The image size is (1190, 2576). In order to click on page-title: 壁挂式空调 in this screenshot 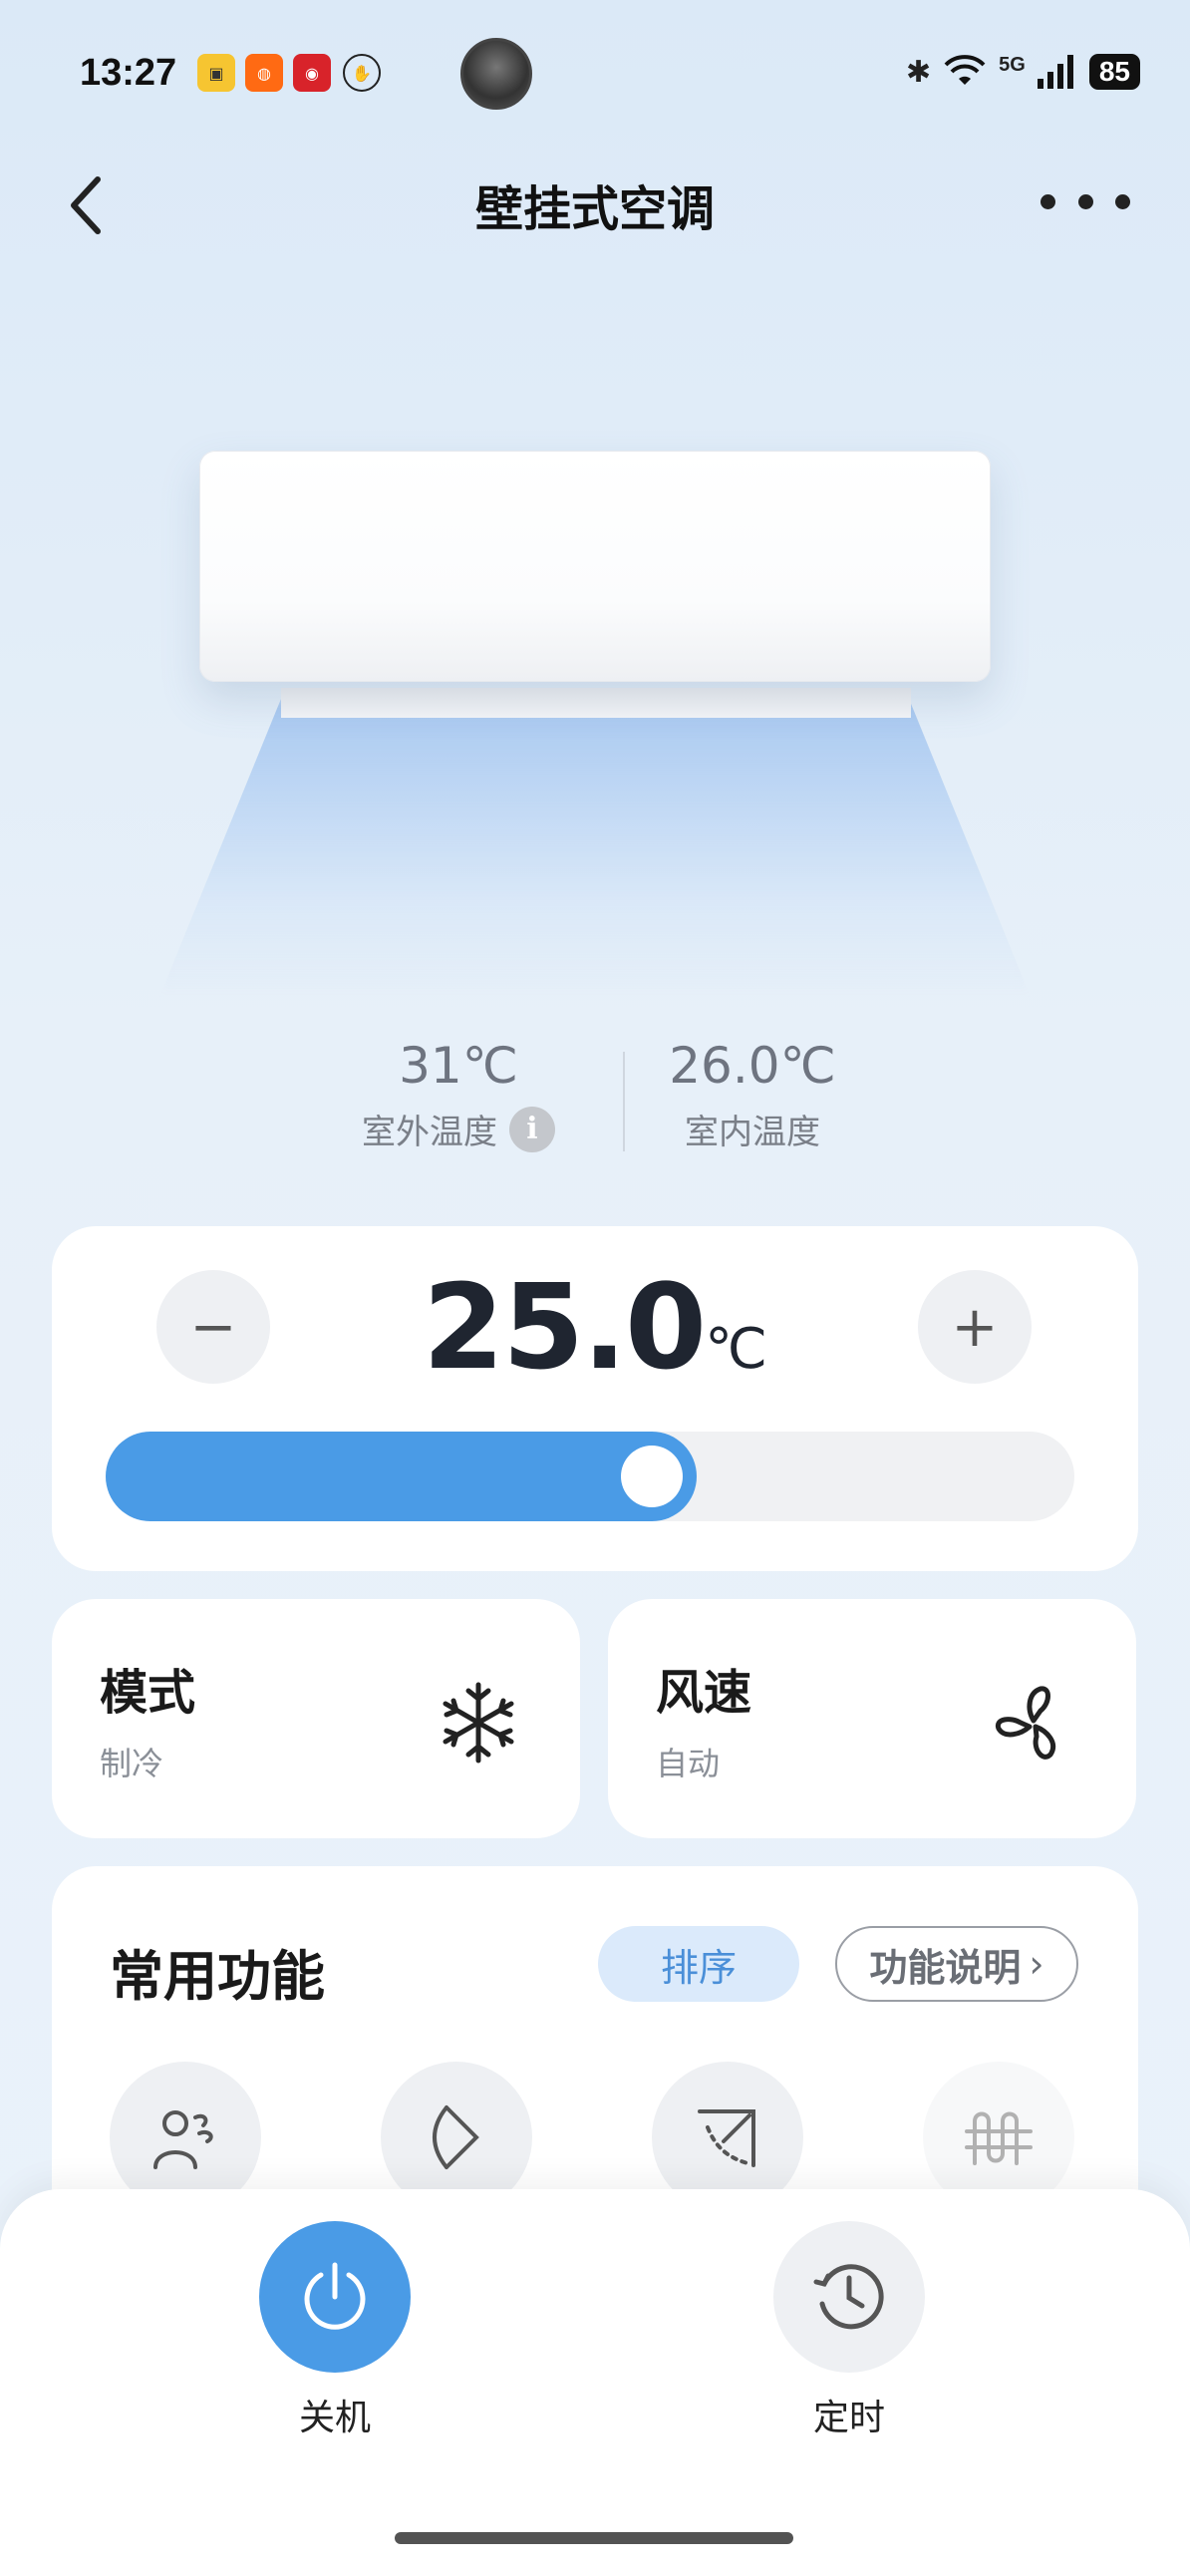, I will do `click(594, 209)`.